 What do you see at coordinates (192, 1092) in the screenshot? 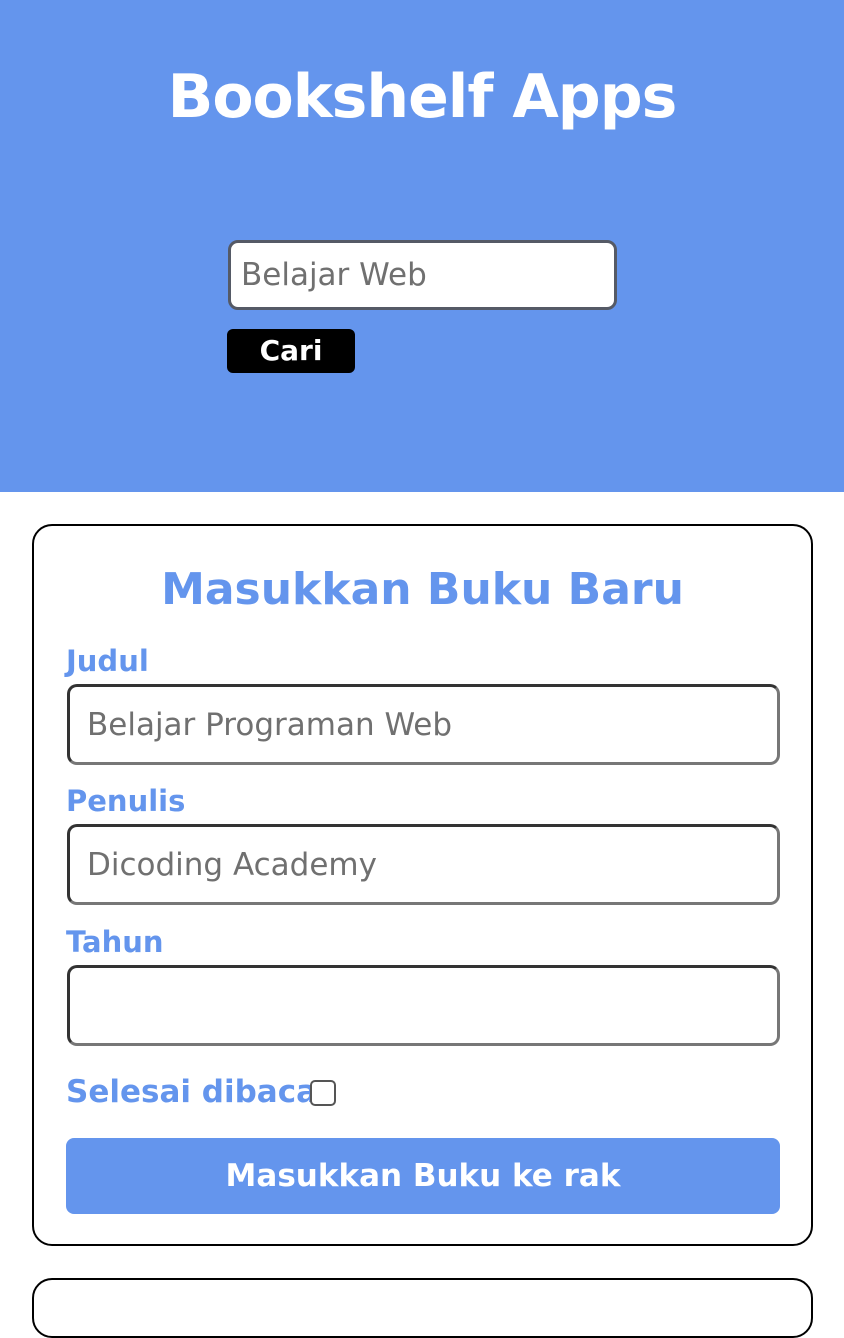
I see `complete-label: Selesai dibaca` at bounding box center [192, 1092].